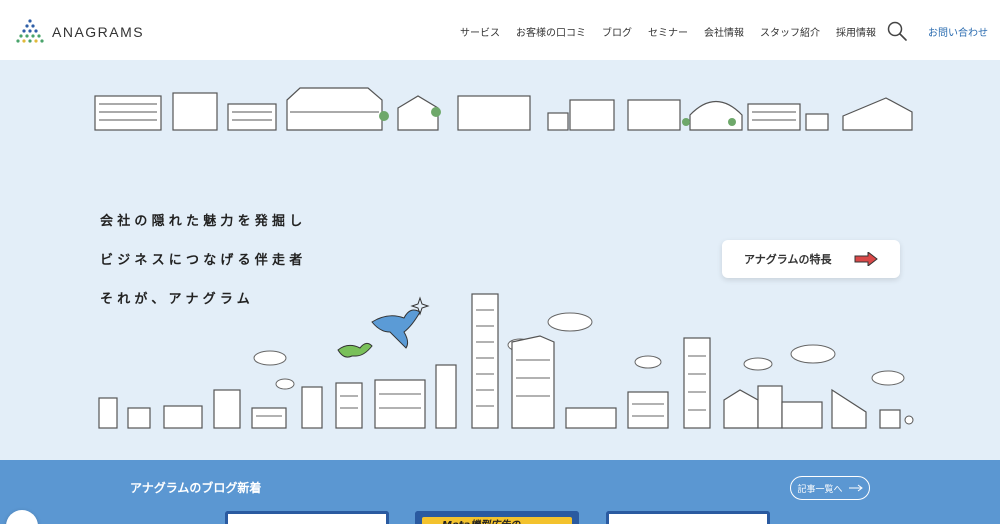 This screenshot has width=1000, height=524. I want to click on all-articles-button: 記事一覧へ, so click(830, 488).